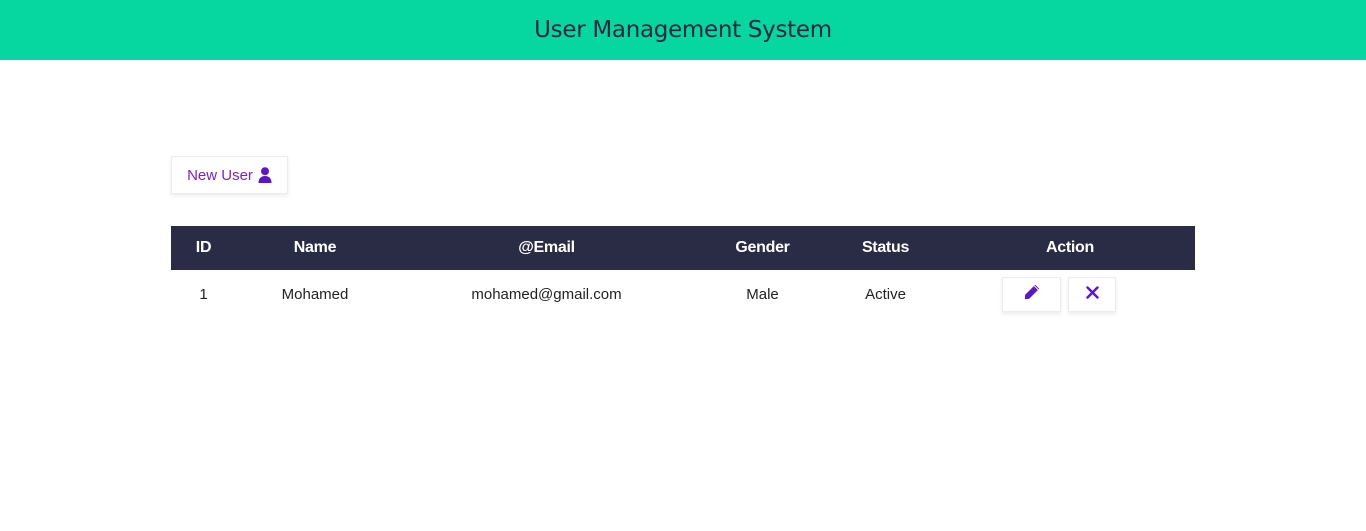 The width and height of the screenshot is (1366, 531). I want to click on table-row: 1 Mohamed mohamed@gmail.com Male Active, so click(683, 294).